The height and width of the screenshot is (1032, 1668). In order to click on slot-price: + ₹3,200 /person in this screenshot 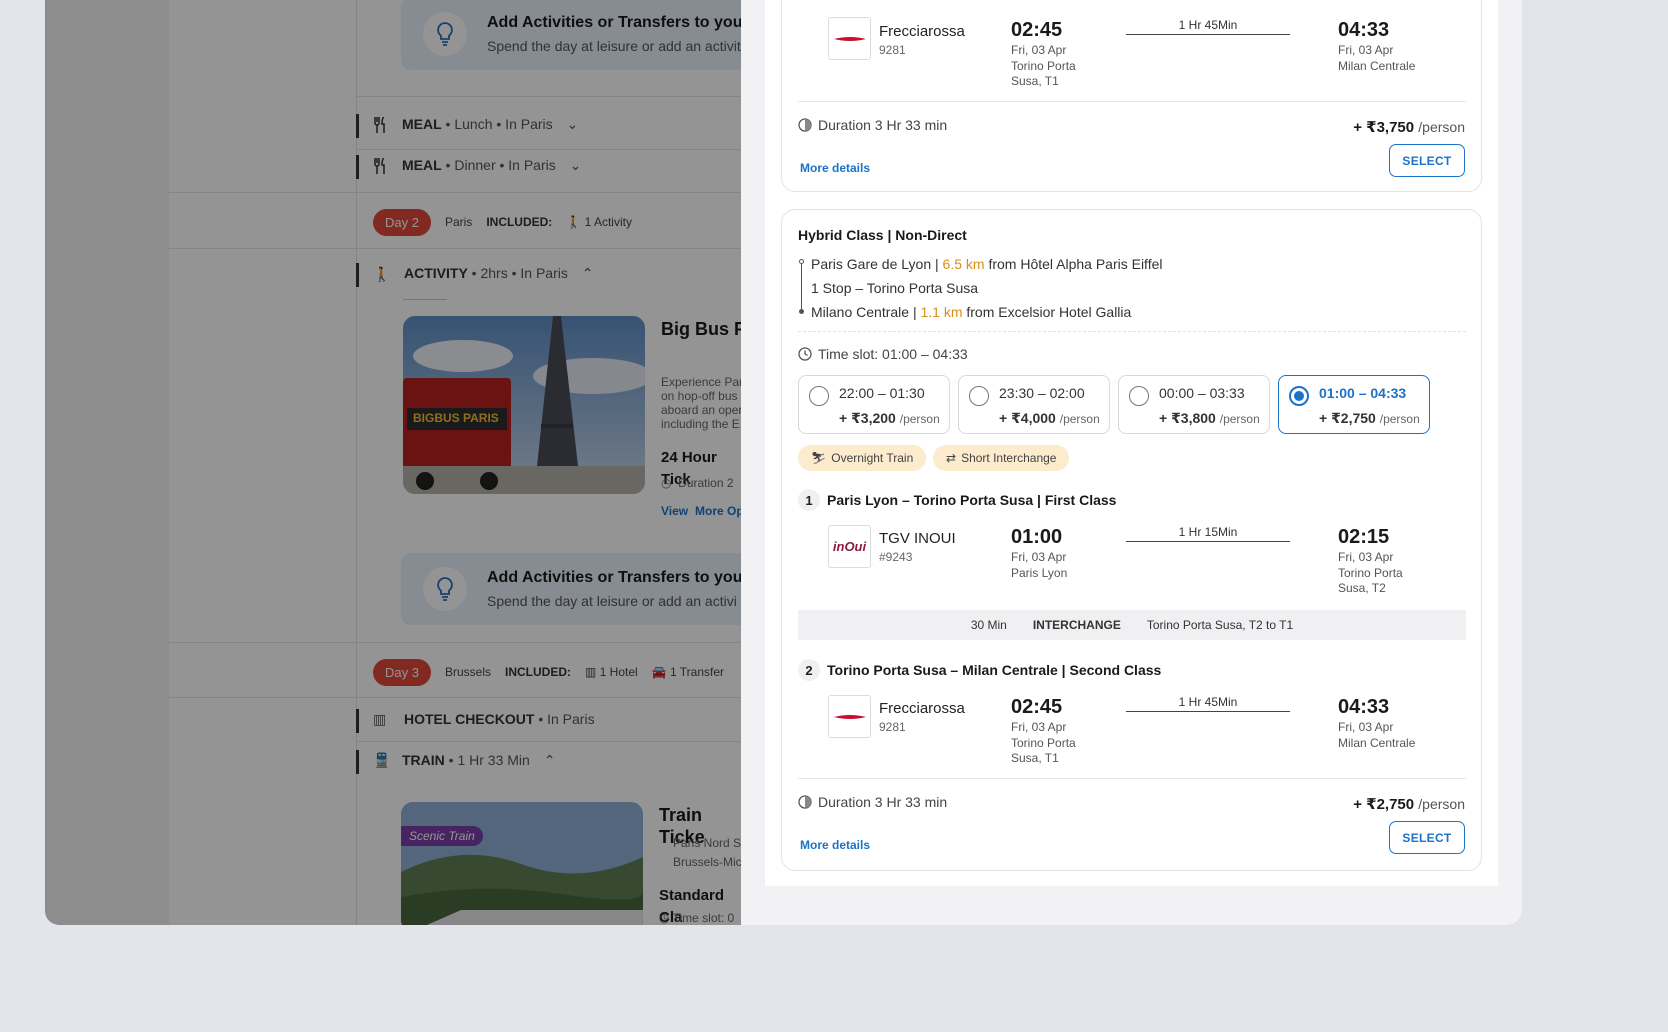, I will do `click(889, 418)`.